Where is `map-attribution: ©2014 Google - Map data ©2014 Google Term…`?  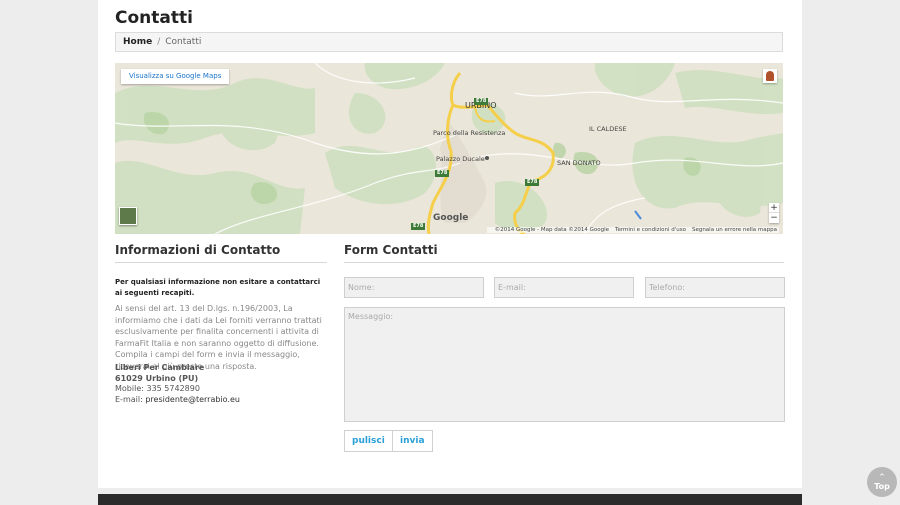
map-attribution: ©2014 Google - Map data ©2014 Google Term… is located at coordinates (632, 230).